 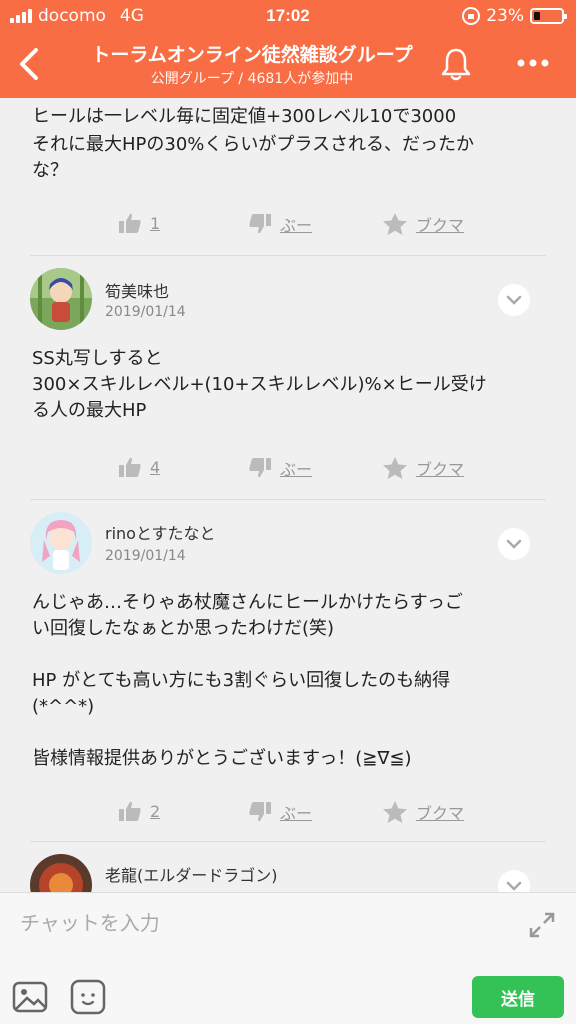 I want to click on group-subtitle: 公開グループ / 4681人が参加中, so click(x=252, y=79).